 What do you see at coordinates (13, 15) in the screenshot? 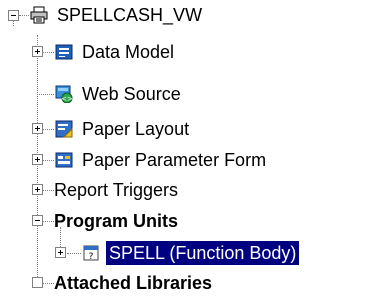
I see `collapse-root-button` at bounding box center [13, 15].